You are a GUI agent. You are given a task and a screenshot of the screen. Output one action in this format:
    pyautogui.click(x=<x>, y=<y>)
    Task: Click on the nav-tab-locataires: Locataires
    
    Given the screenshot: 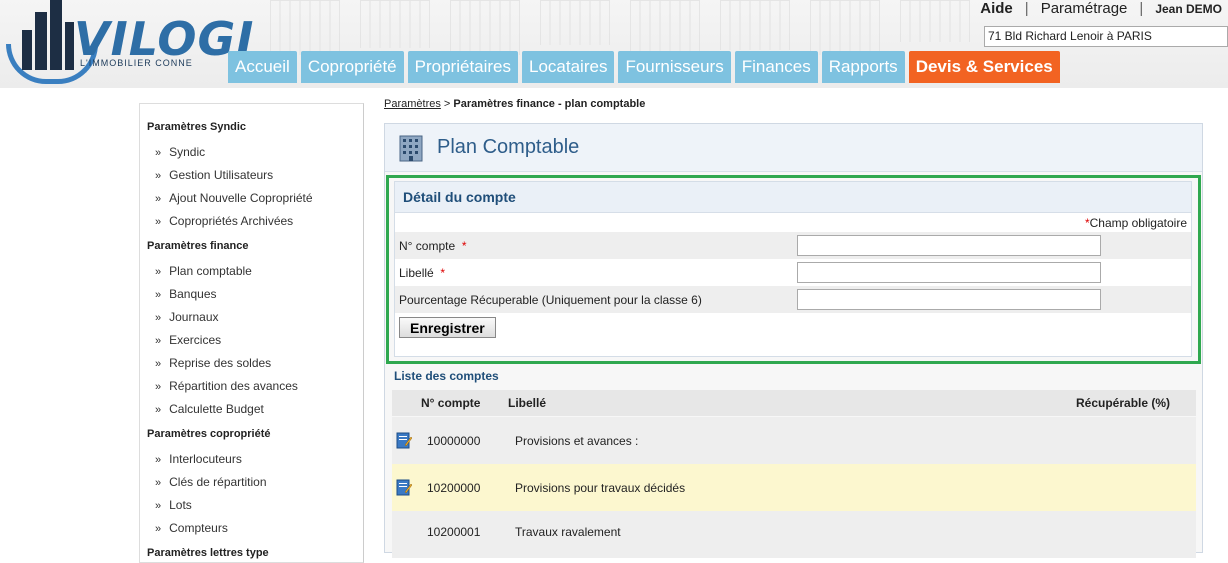 What is the action you would take?
    pyautogui.click(x=568, y=67)
    